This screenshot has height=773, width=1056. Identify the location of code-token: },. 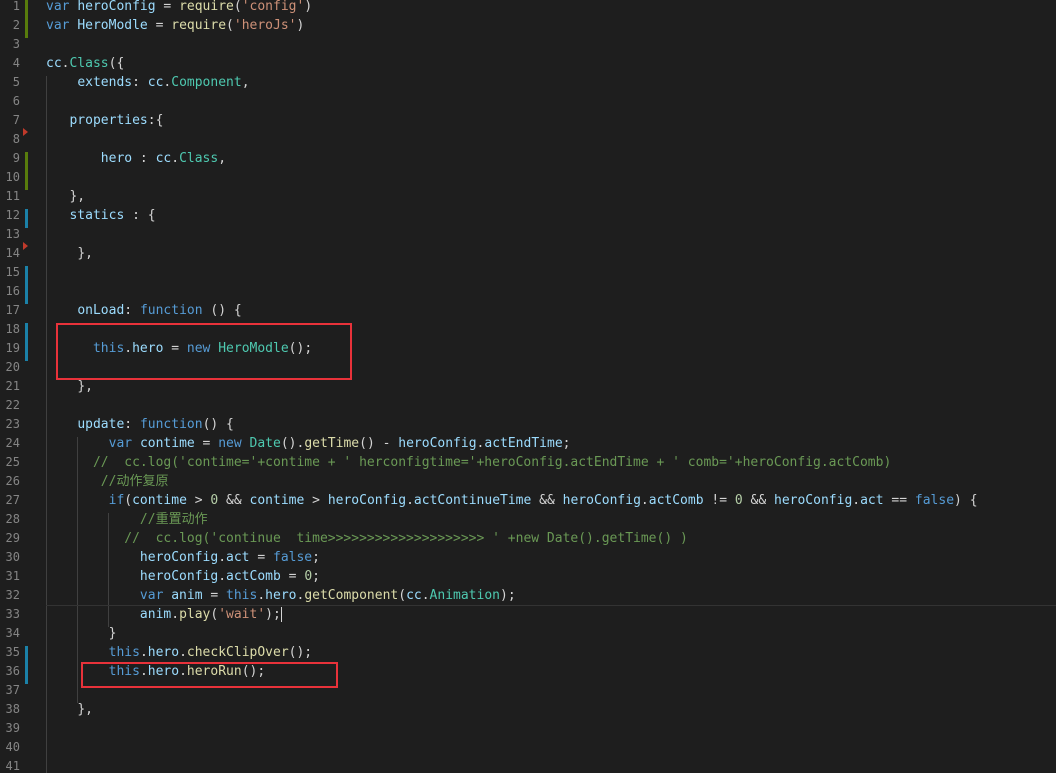
(85, 253).